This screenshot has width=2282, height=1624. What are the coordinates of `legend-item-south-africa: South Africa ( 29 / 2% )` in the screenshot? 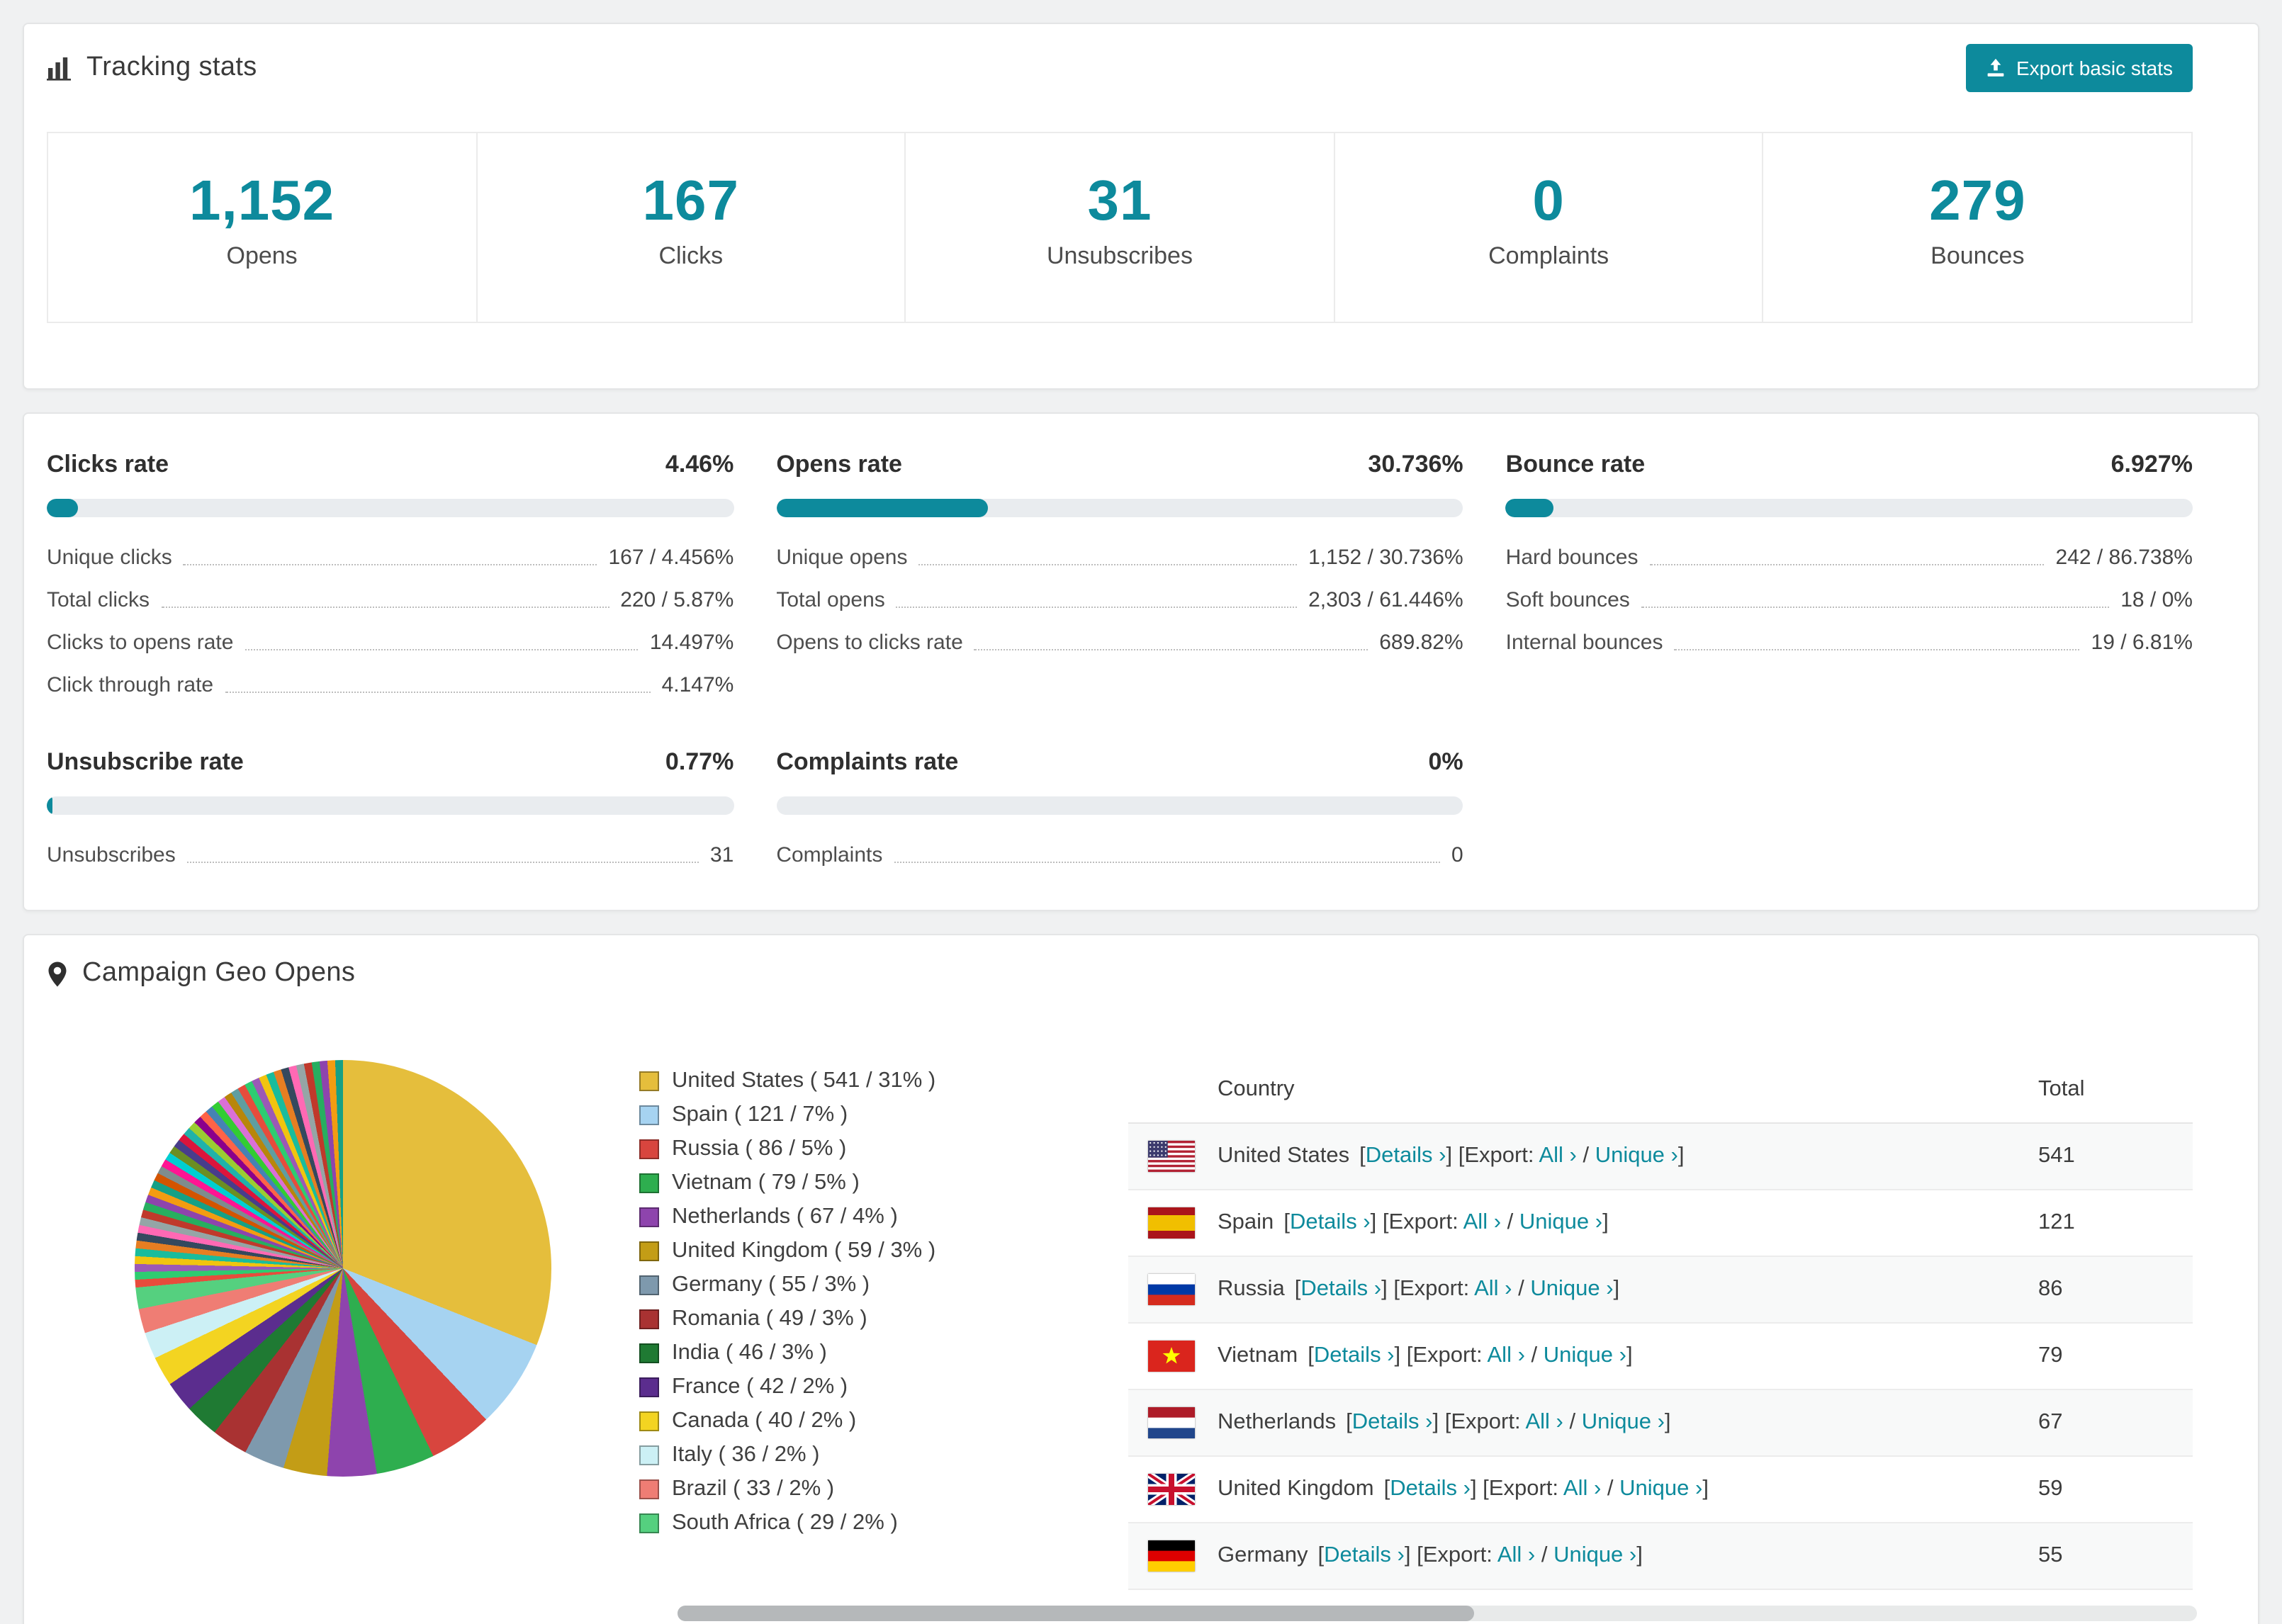 It's located at (884, 1524).